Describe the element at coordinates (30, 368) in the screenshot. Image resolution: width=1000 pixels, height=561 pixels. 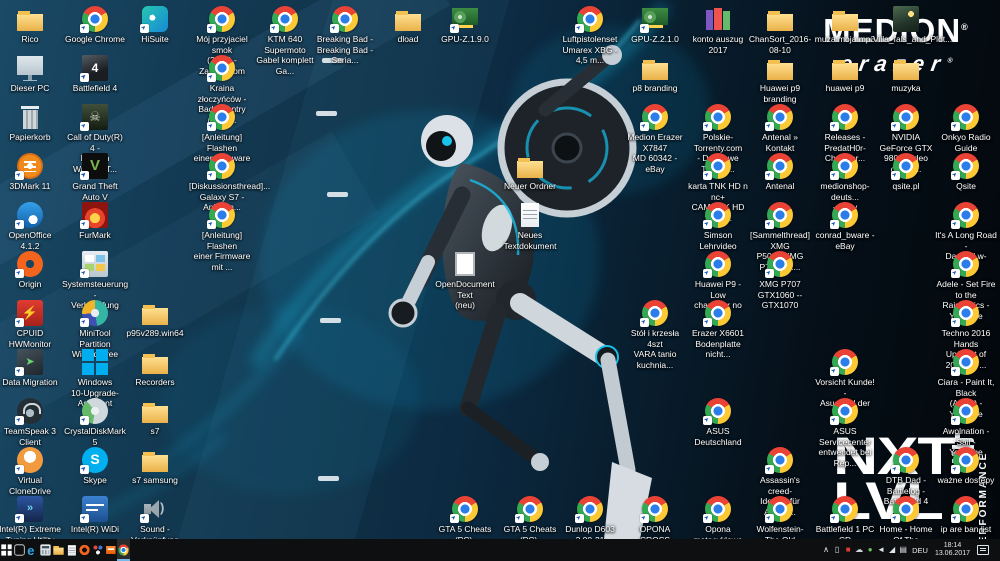
I see `desktop-icon: Data Migration` at that location.